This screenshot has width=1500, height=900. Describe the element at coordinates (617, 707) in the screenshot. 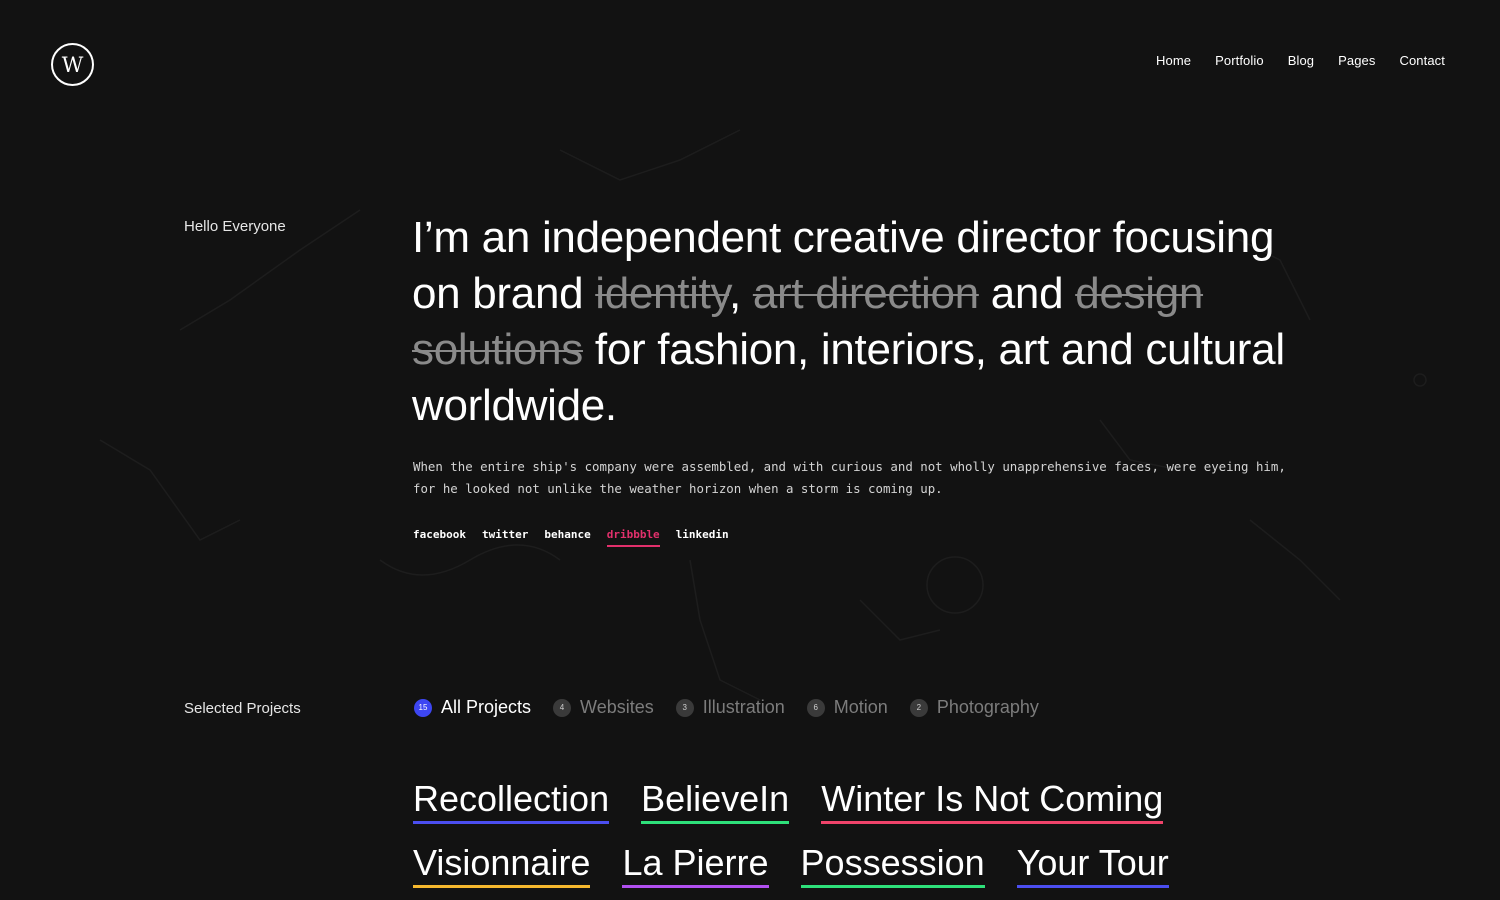

I see `filter-label: Websites` at that location.